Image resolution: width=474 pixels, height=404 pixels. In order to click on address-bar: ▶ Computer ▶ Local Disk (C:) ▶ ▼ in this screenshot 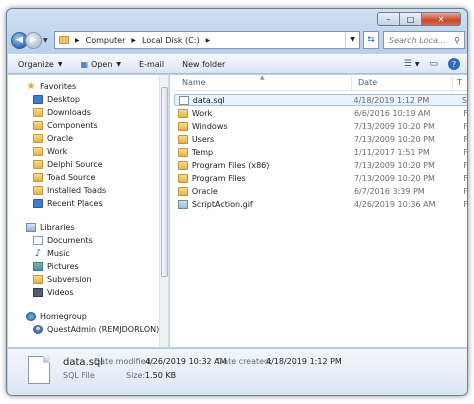, I will do `click(207, 40)`.